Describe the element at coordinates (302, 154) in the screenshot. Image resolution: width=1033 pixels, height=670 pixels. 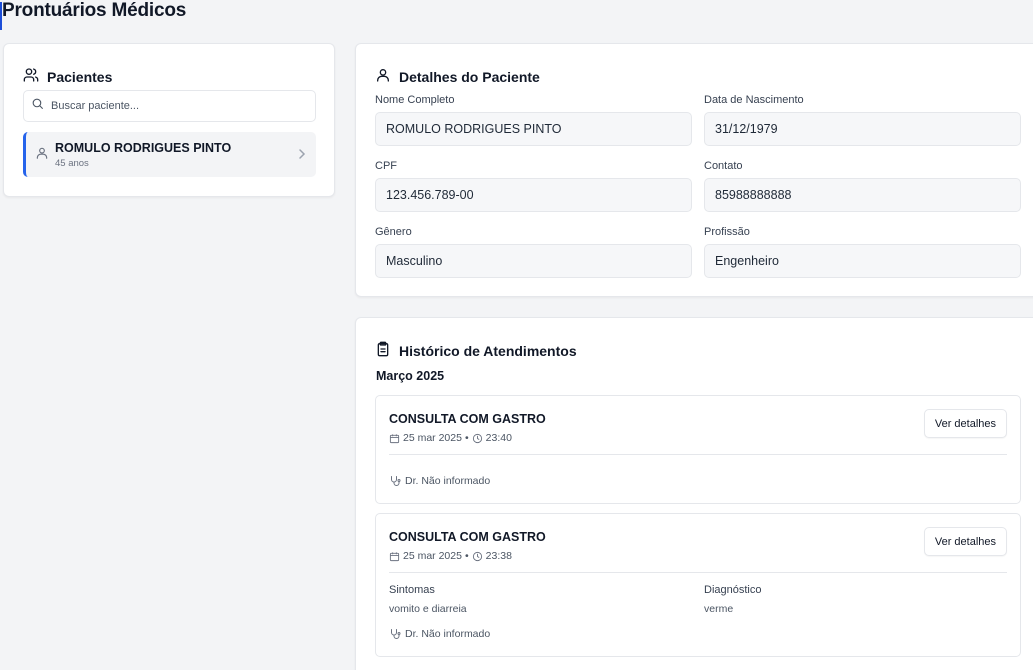
I see `chevron-right-icon` at that location.